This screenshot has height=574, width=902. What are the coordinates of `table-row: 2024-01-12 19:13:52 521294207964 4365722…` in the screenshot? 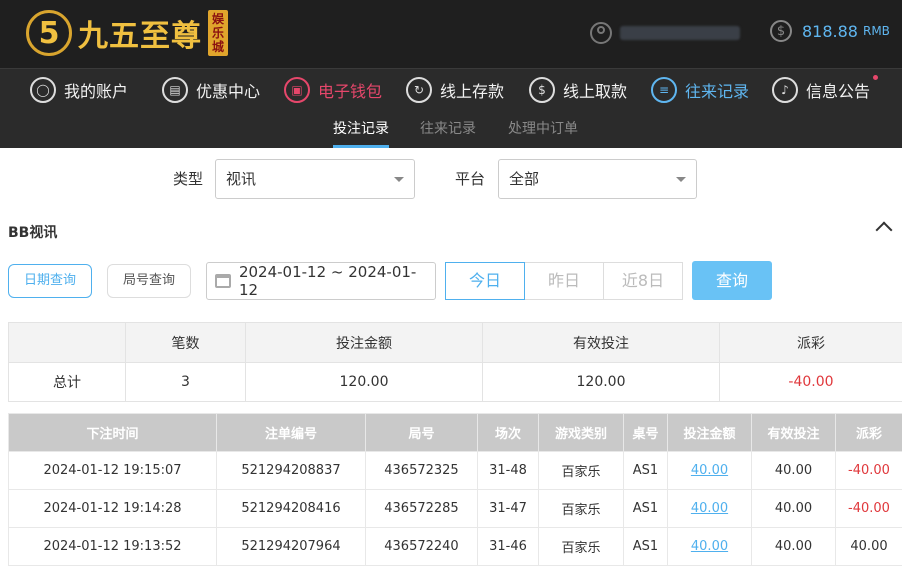 It's located at (455, 546).